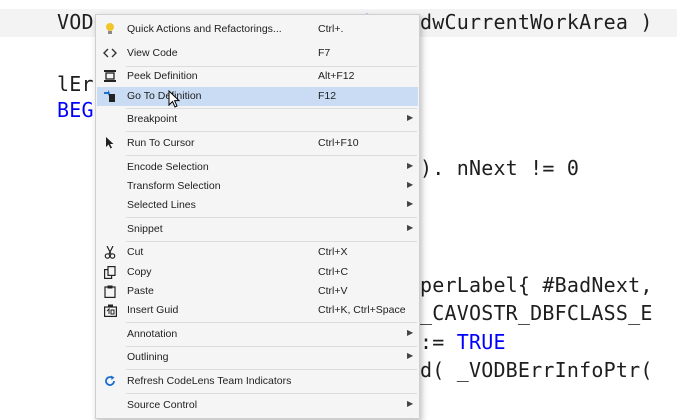 Image resolution: width=677 pixels, height=420 pixels. Describe the element at coordinates (257, 334) in the screenshot. I see `menu-item-annotation: Annotation ▶` at that location.